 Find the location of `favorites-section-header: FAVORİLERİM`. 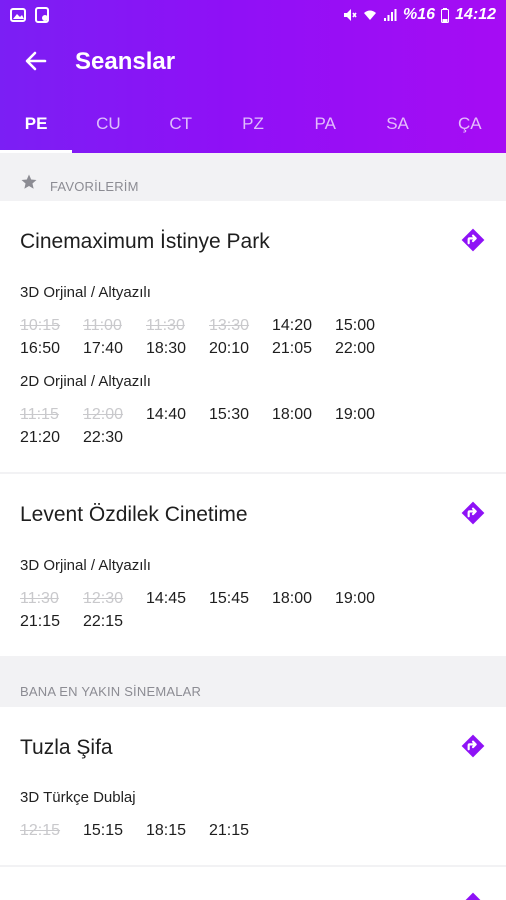

favorites-section-header: FAVORİLERİM is located at coordinates (253, 177).